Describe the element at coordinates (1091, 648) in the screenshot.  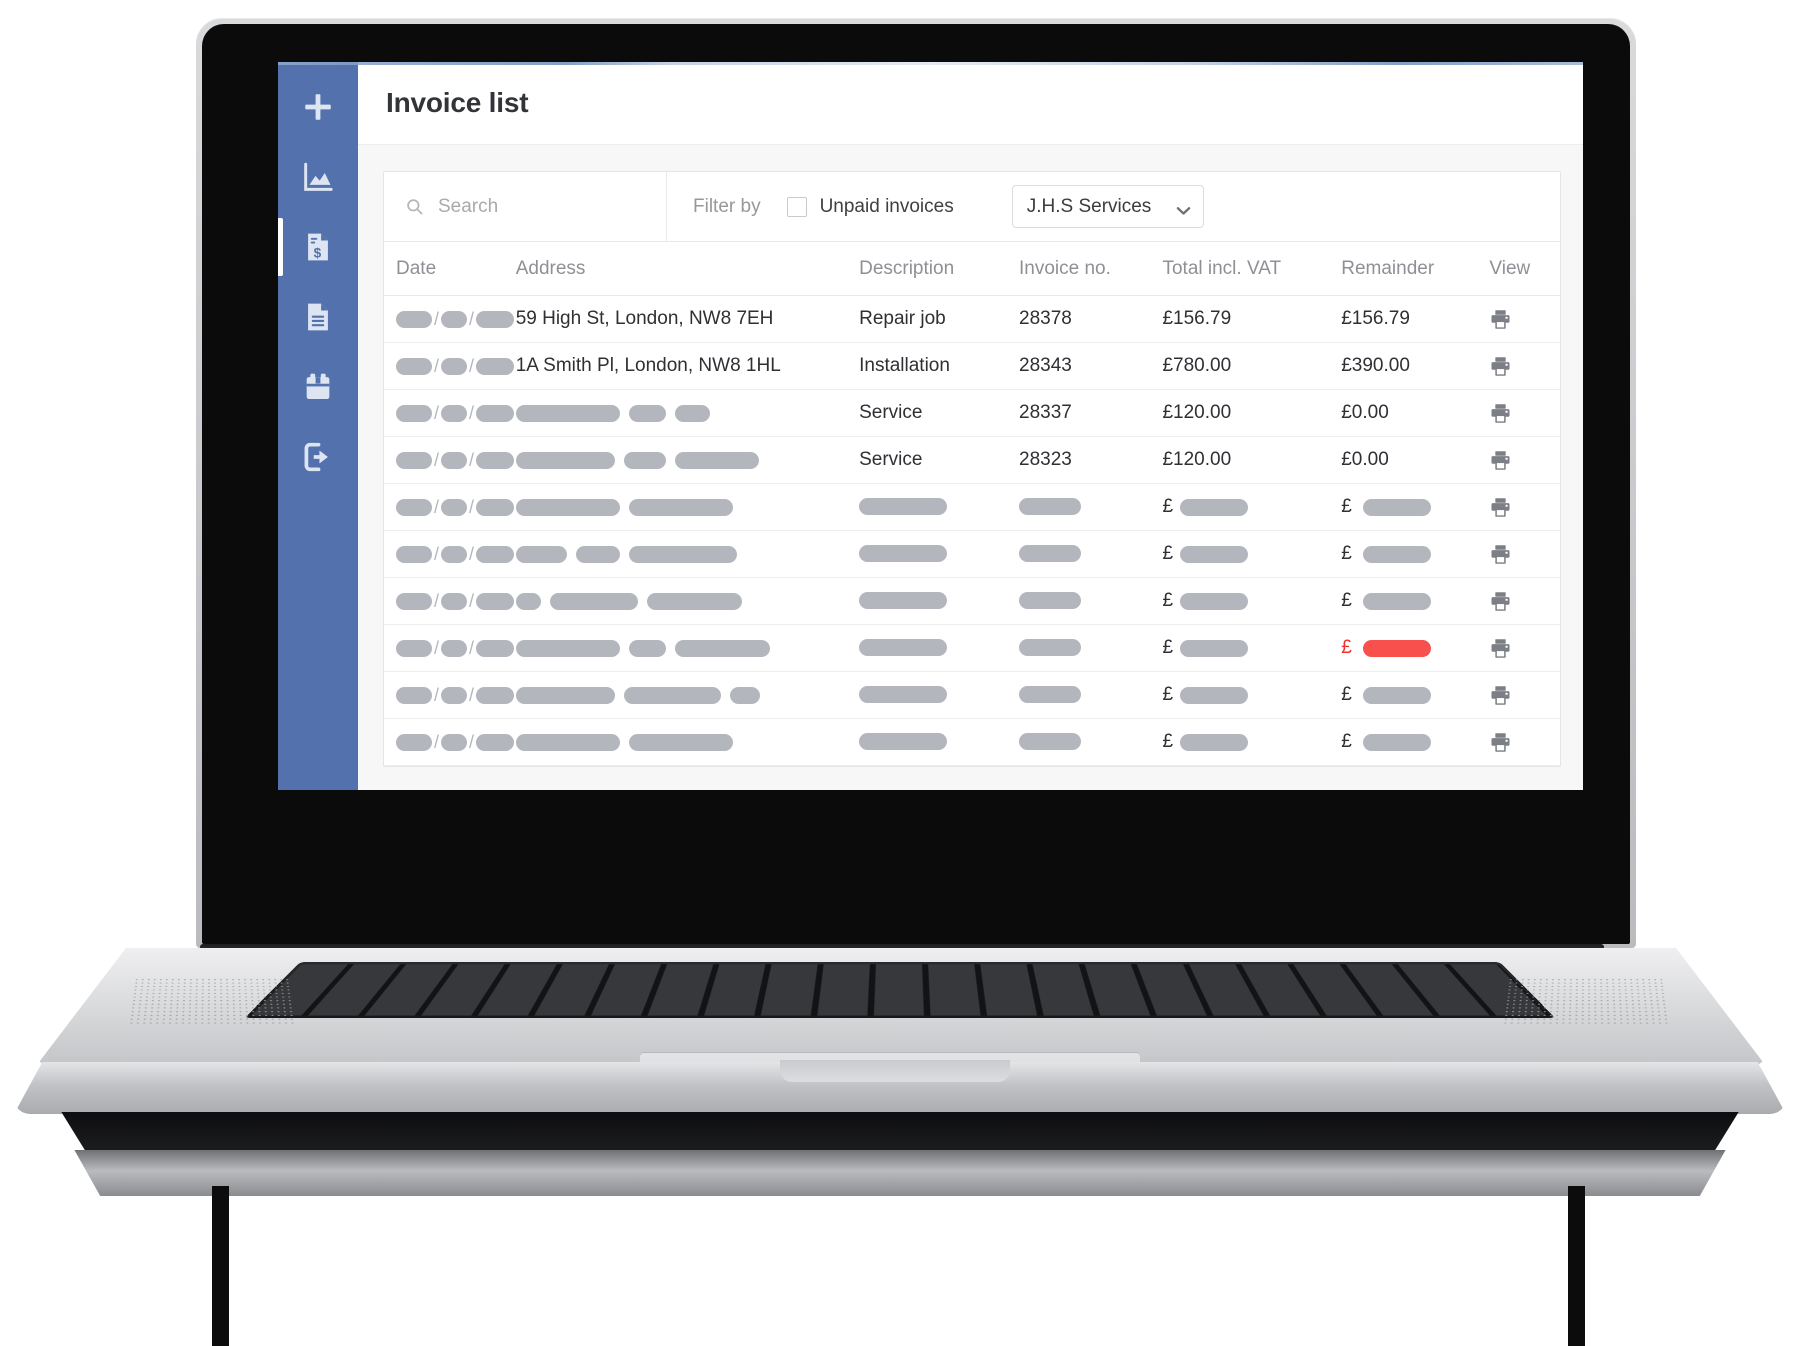
I see `cell-invoice-no` at that location.